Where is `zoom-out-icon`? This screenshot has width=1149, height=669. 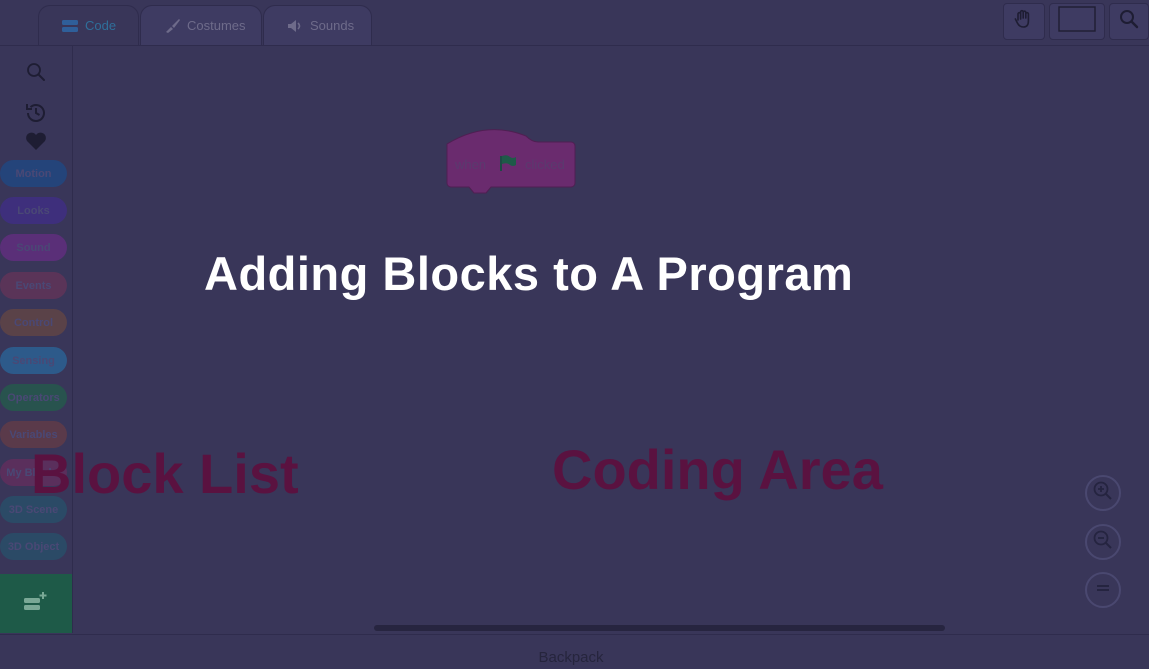 zoom-out-icon is located at coordinates (1103, 542).